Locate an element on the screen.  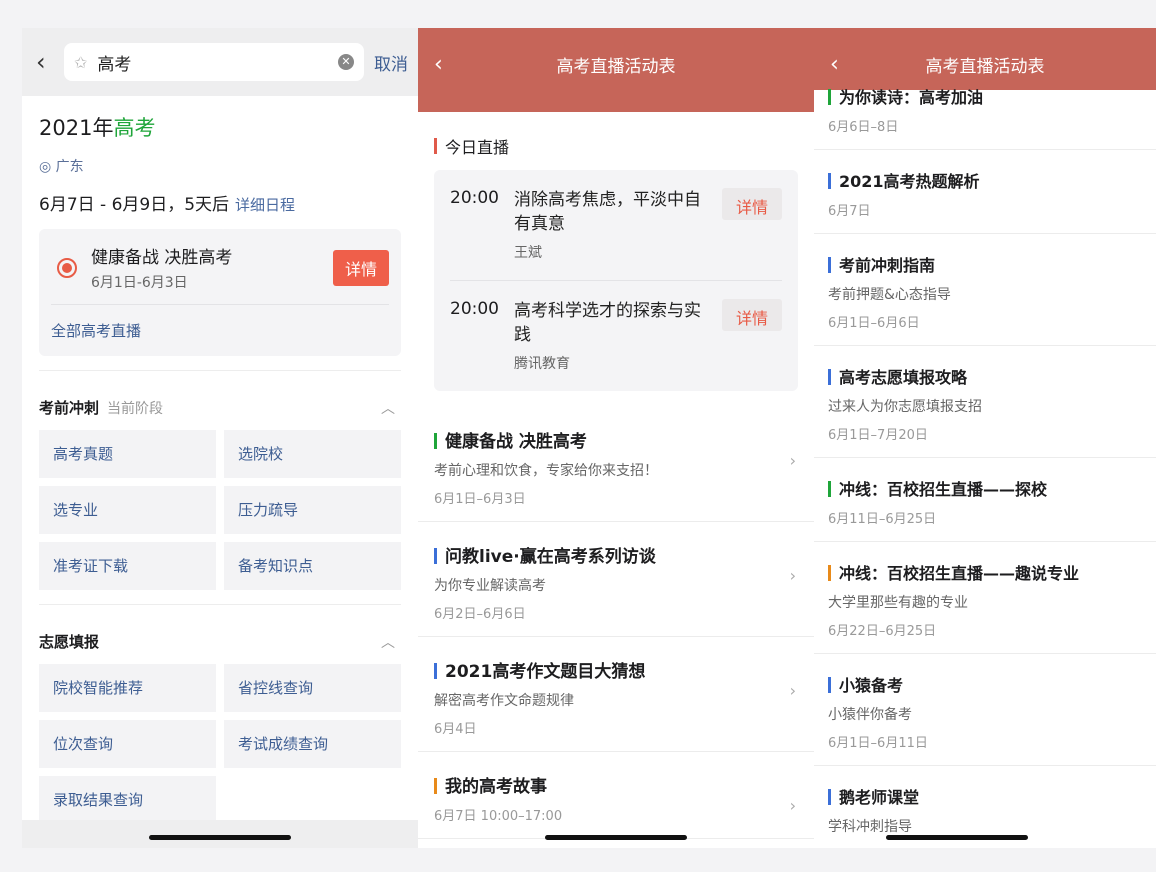
page-title: 2021年高考 is located at coordinates (220, 127).